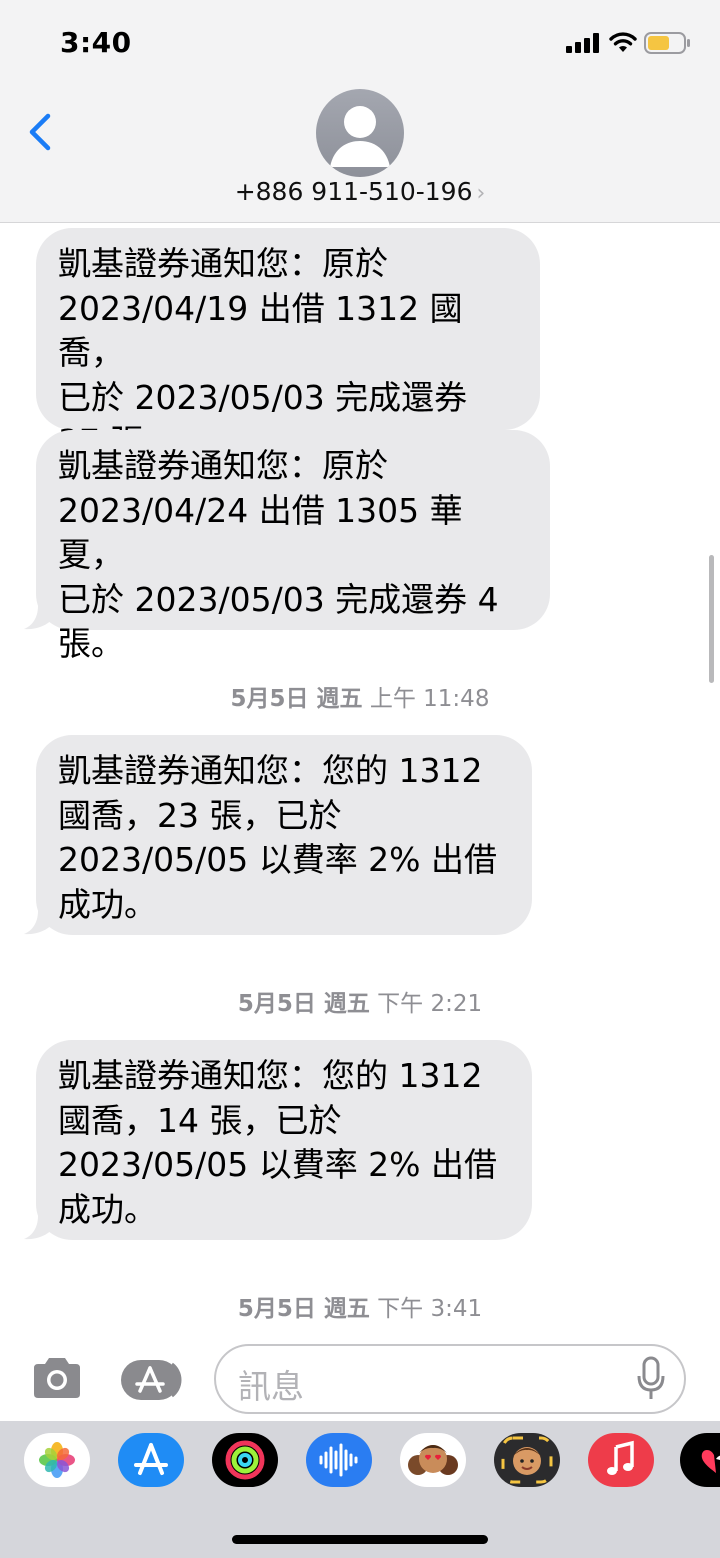 This screenshot has width=720, height=1558. What do you see at coordinates (360, 136) in the screenshot?
I see `person-silhouette-icon` at bounding box center [360, 136].